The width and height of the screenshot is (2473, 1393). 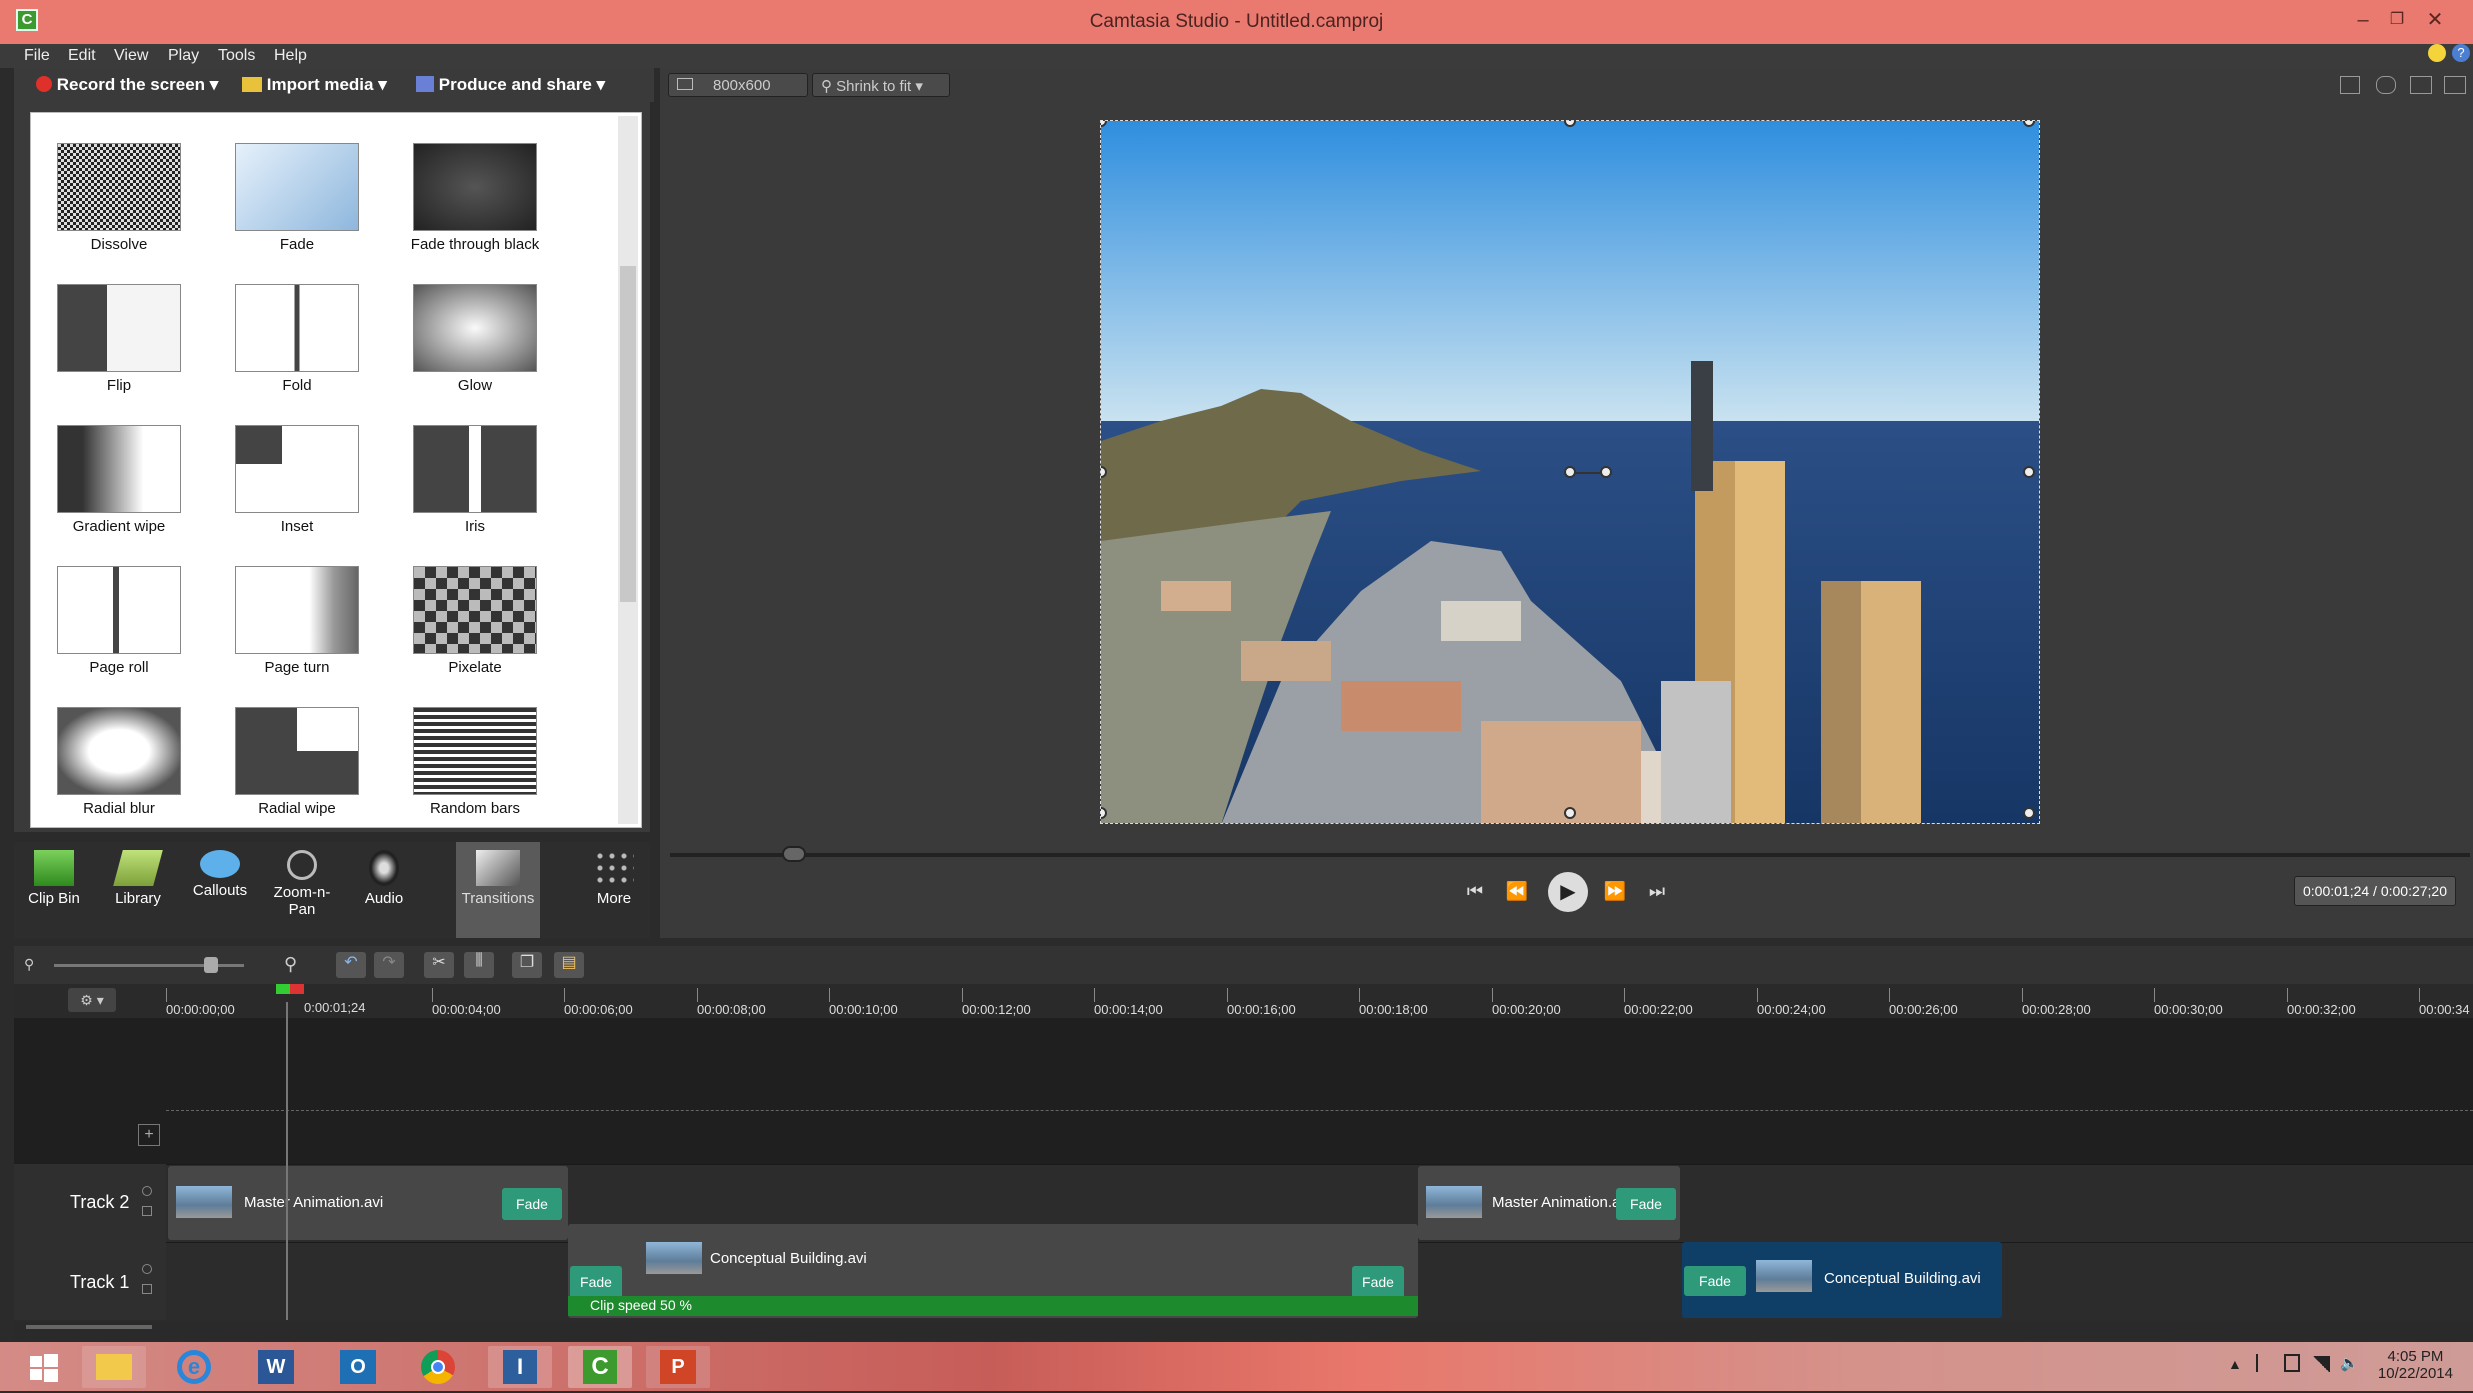 What do you see at coordinates (498, 890) in the screenshot?
I see `tab-transitions: Transitions` at bounding box center [498, 890].